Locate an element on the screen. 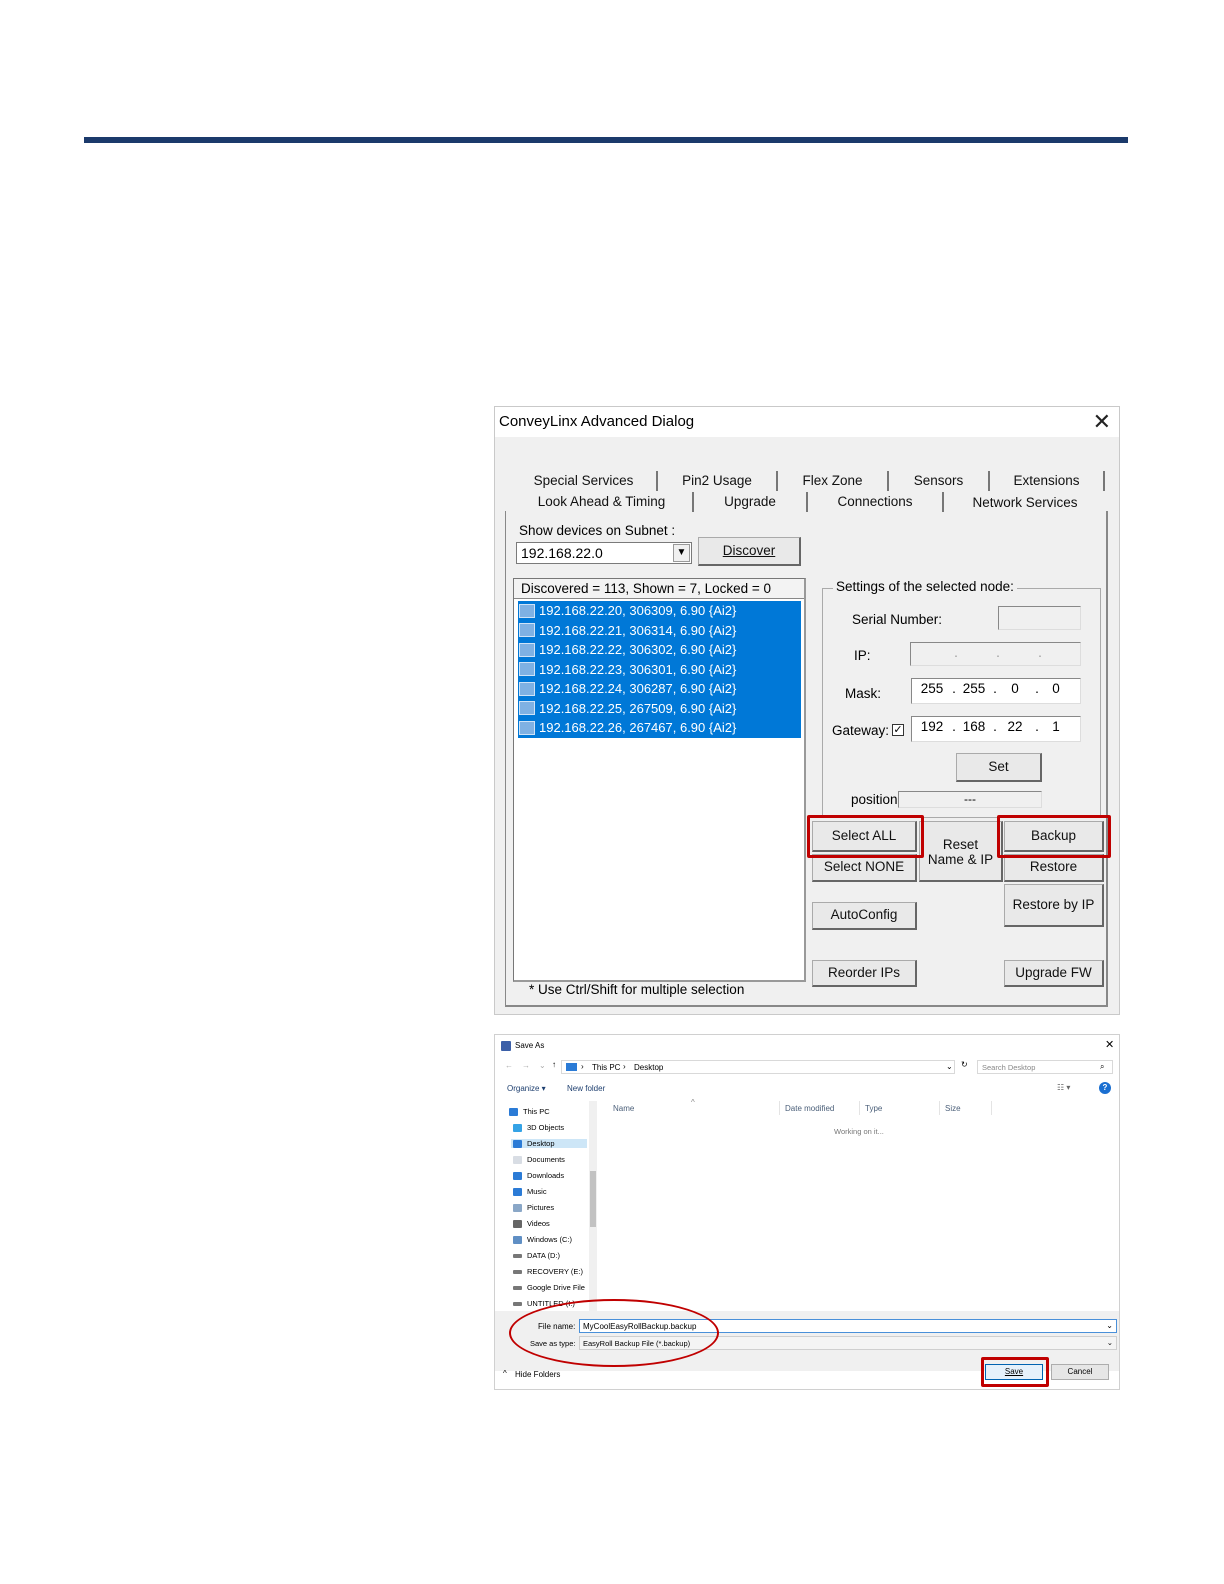 This screenshot has width=1224, height=1584. dialog-title: ConveyLinx Advanced Dialog is located at coordinates (597, 421).